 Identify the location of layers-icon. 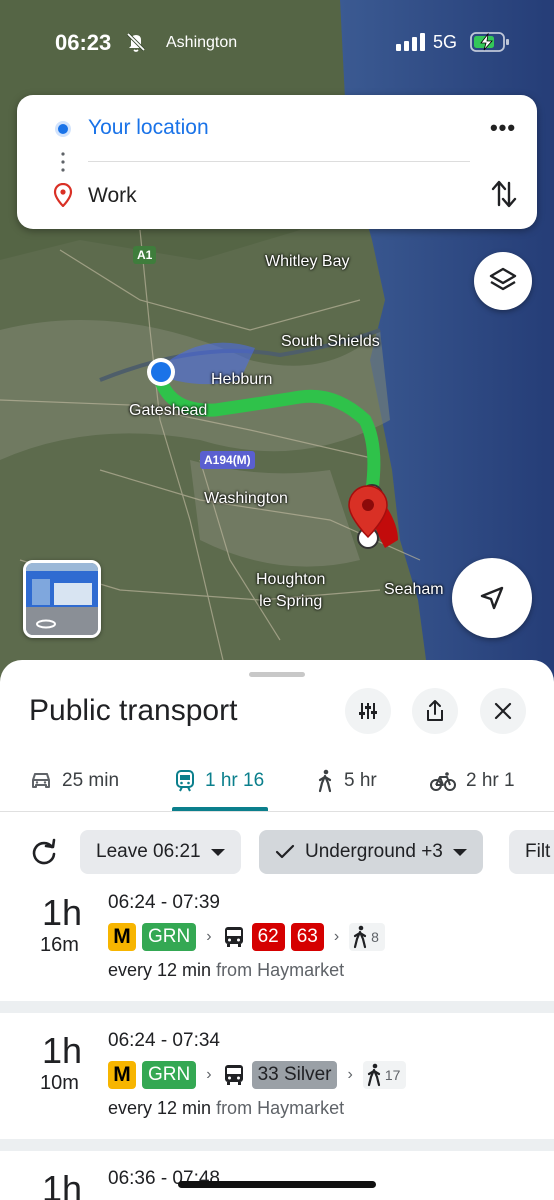
(503, 279).